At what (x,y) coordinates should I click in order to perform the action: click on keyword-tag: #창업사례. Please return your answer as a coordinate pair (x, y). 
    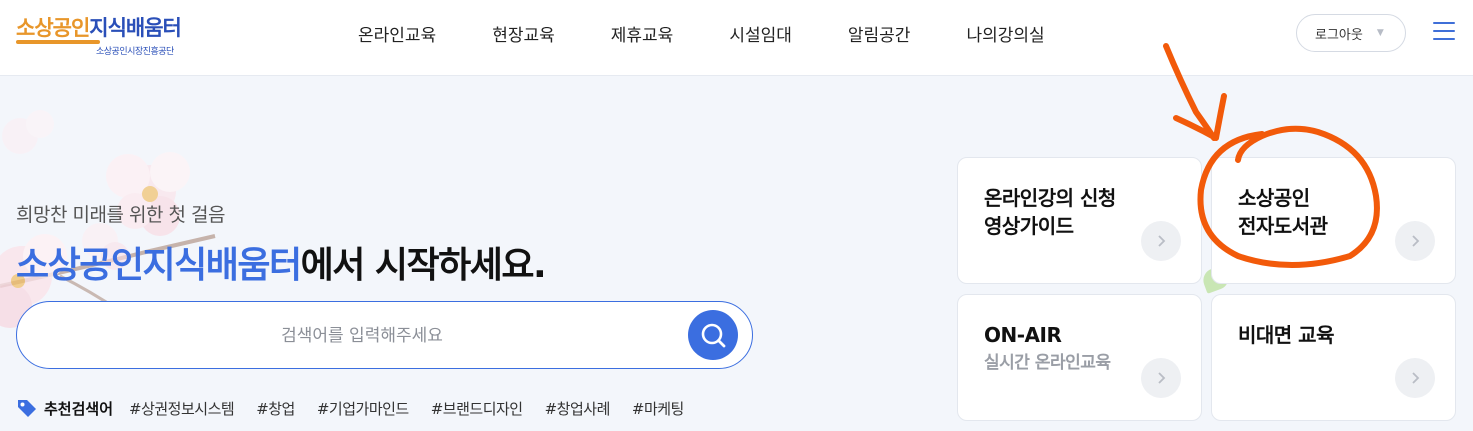
    Looking at the image, I should click on (578, 408).